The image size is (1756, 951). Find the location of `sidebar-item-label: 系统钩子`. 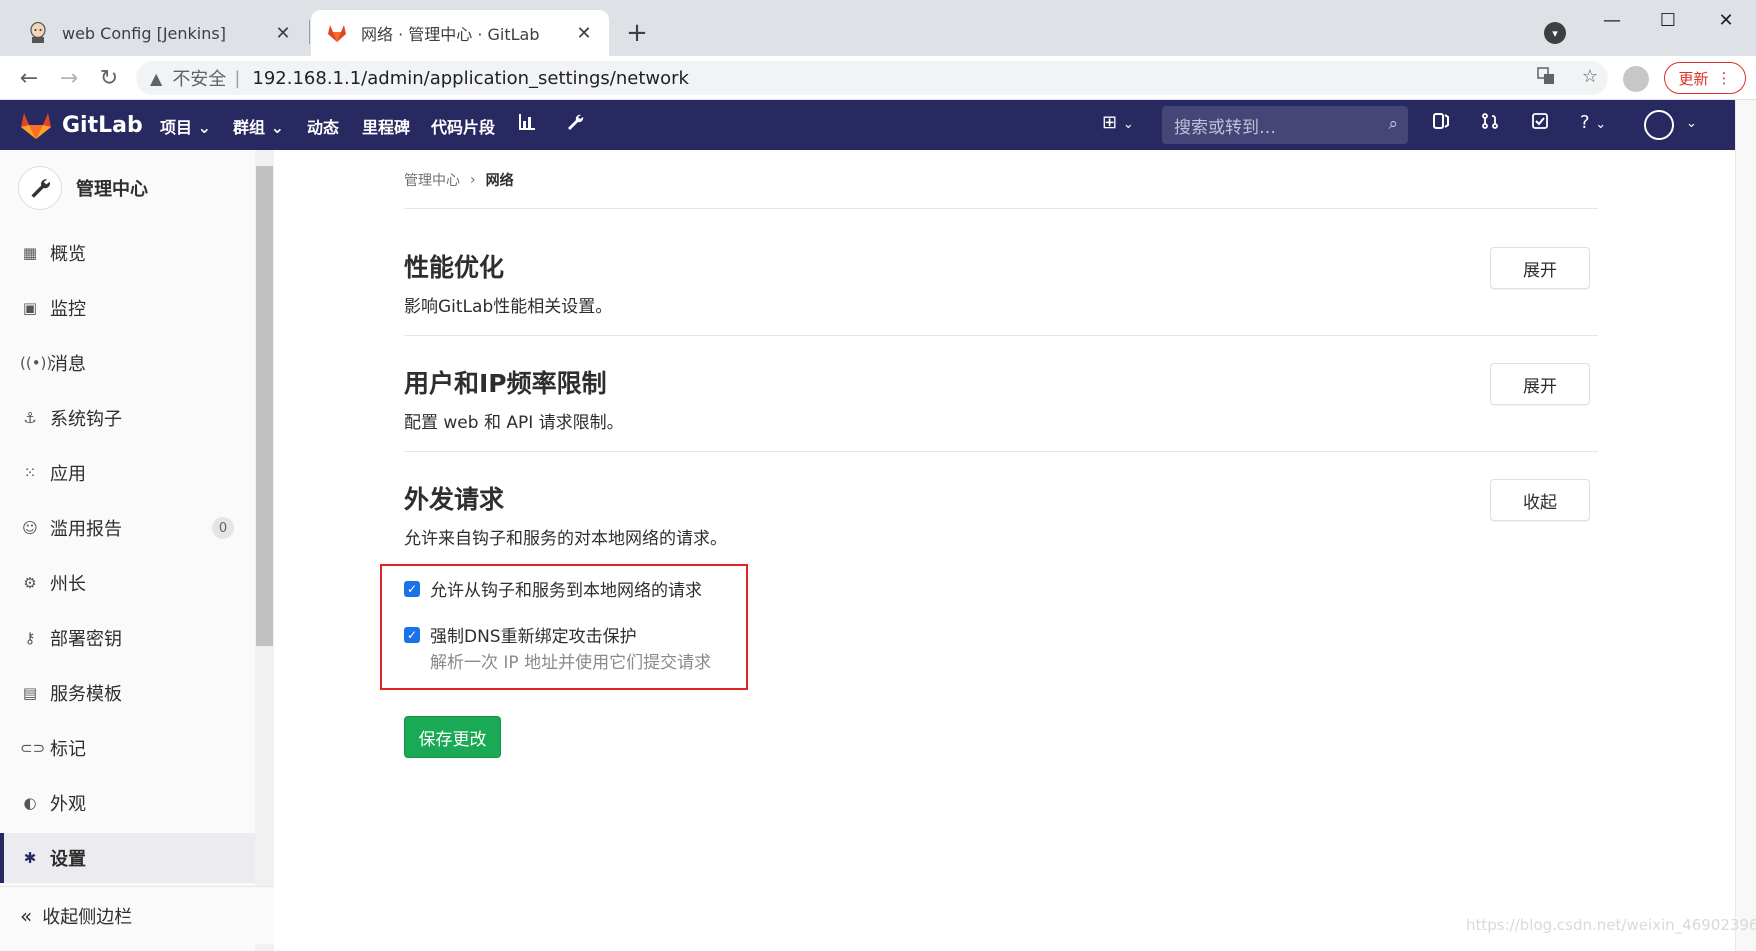

sidebar-item-label: 系统钩子 is located at coordinates (86, 419).